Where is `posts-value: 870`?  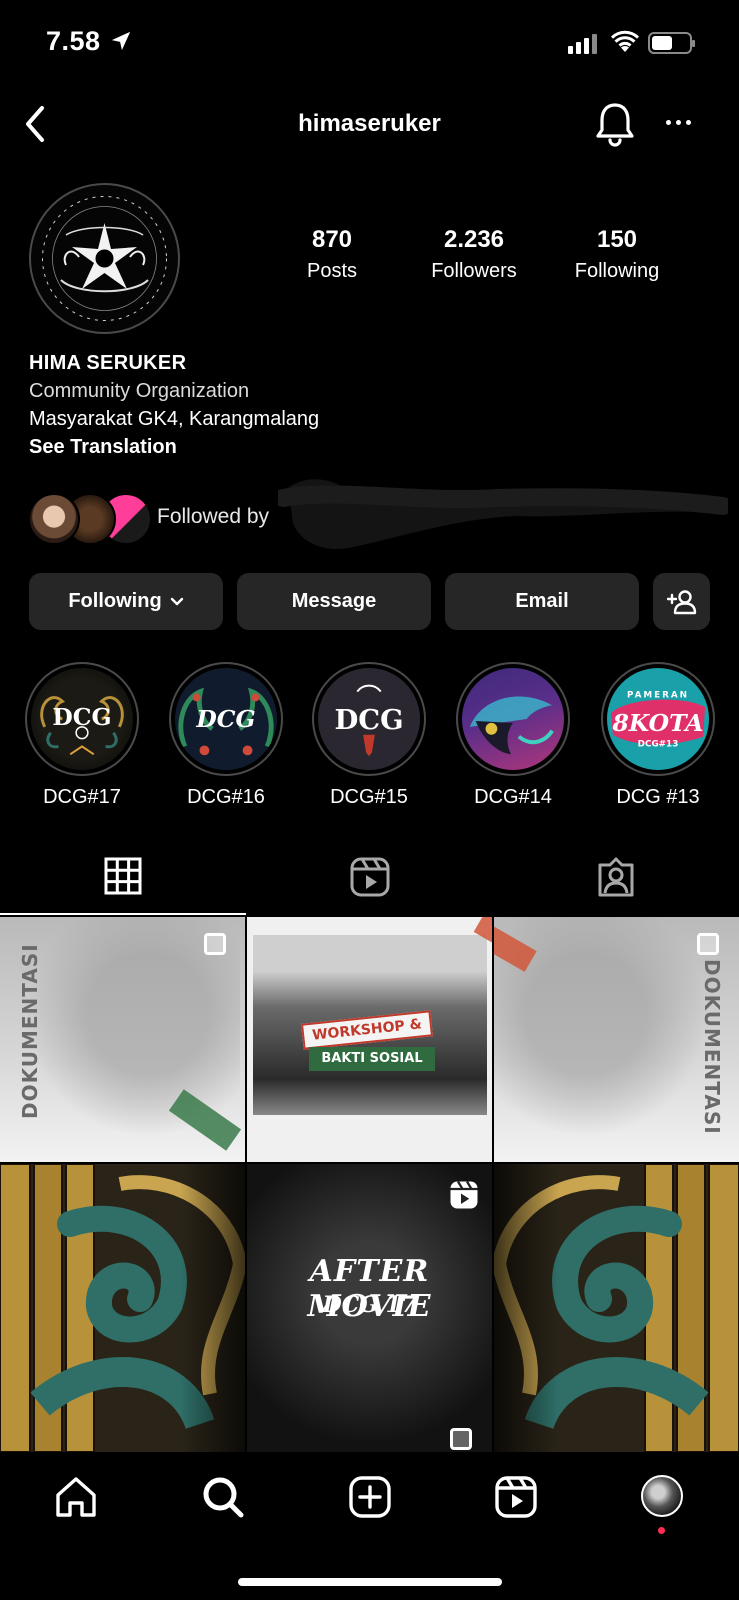
posts-value: 870 is located at coordinates (332, 239).